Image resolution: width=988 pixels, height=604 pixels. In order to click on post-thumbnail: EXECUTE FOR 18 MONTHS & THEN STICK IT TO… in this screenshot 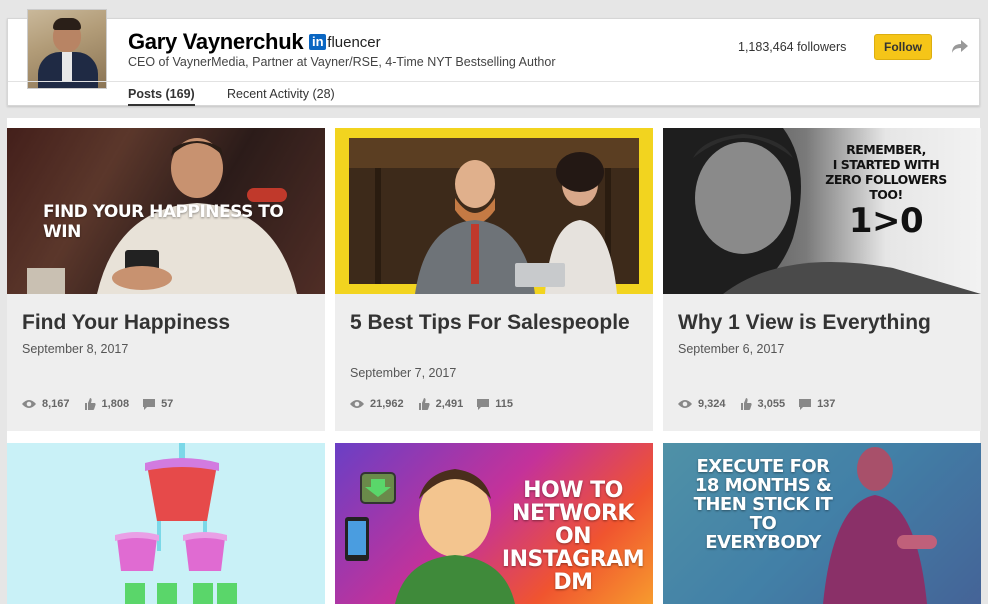, I will do `click(822, 523)`.